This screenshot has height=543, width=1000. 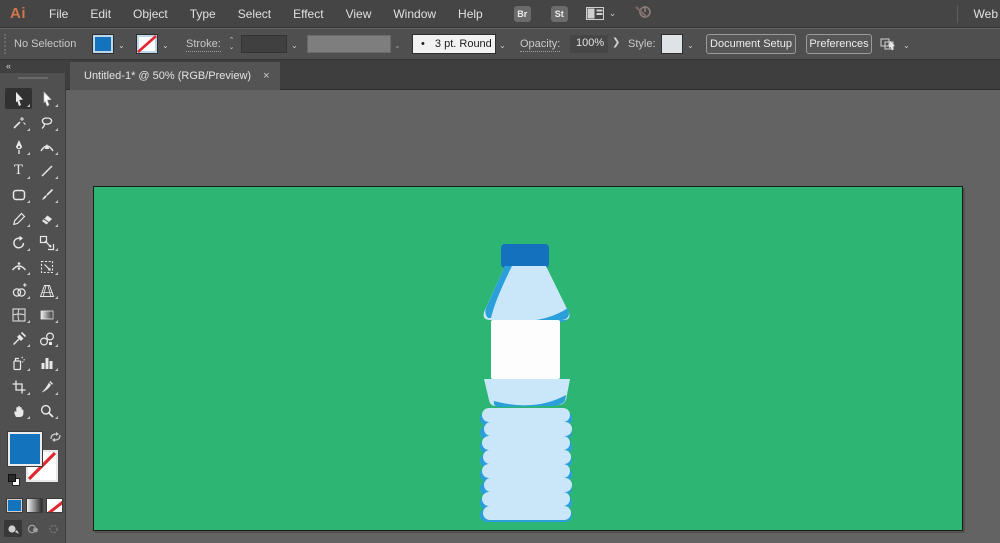 I want to click on curvature-icon, so click(x=46, y=147).